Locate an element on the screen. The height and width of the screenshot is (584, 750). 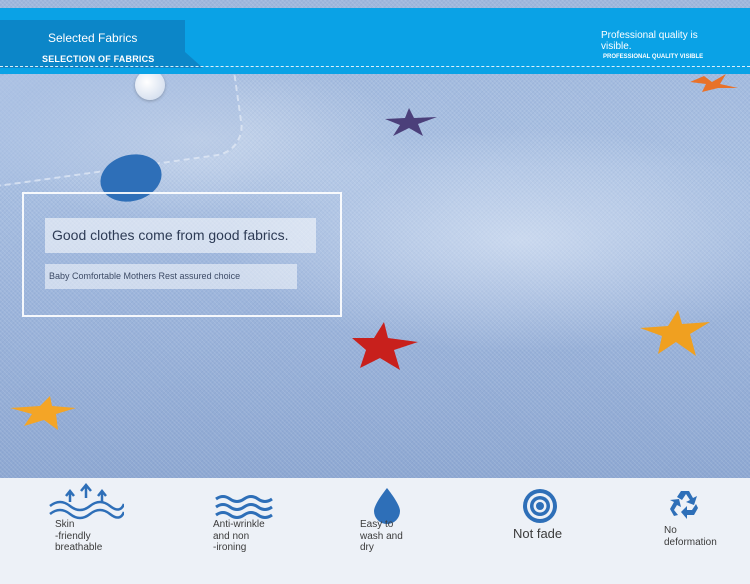
recycle-icon is located at coordinates (685, 507).